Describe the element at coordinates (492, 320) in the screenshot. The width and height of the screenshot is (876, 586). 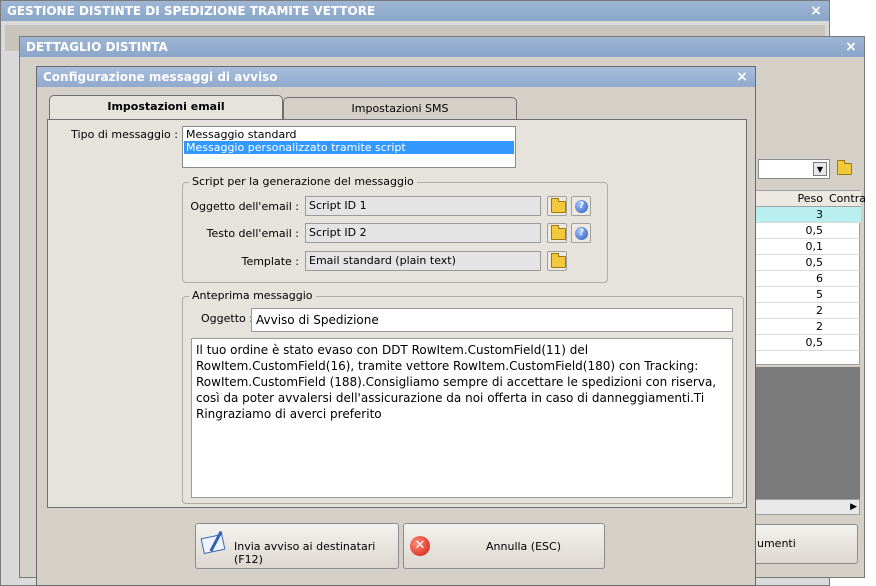
I see `preview-subject-field: Avviso di Spedizione` at that location.